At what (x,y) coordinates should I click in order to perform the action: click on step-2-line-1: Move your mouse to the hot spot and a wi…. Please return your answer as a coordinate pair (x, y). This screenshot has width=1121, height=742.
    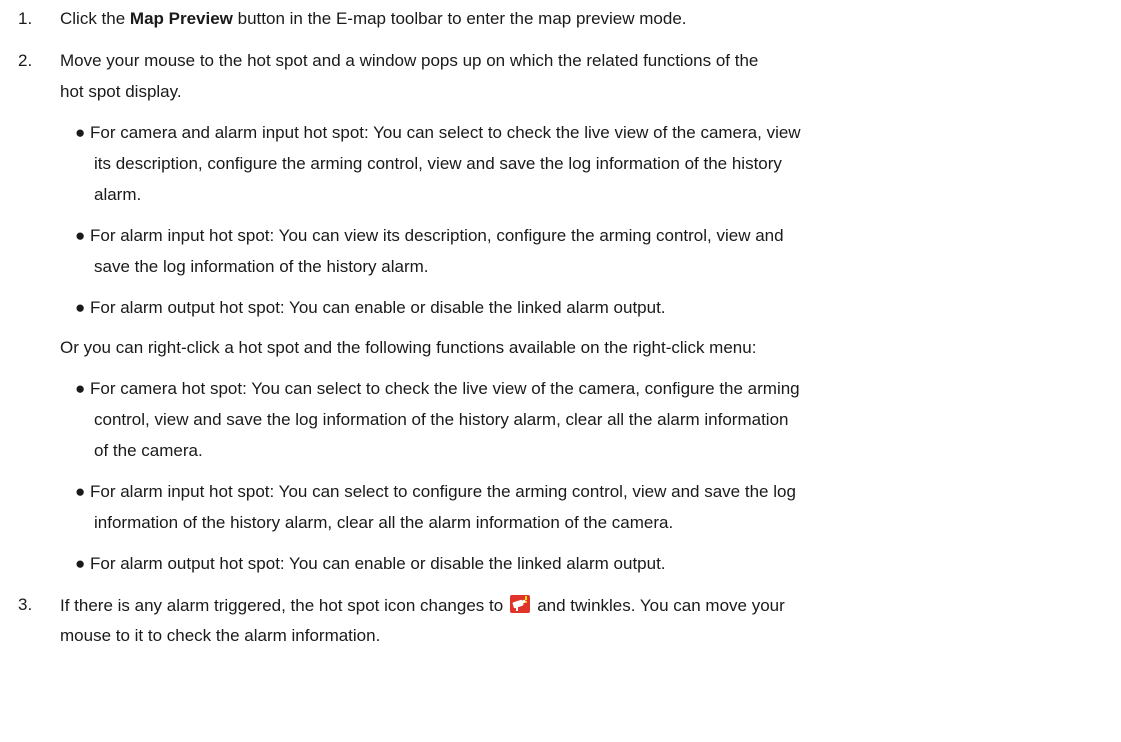
    Looking at the image, I should click on (409, 60).